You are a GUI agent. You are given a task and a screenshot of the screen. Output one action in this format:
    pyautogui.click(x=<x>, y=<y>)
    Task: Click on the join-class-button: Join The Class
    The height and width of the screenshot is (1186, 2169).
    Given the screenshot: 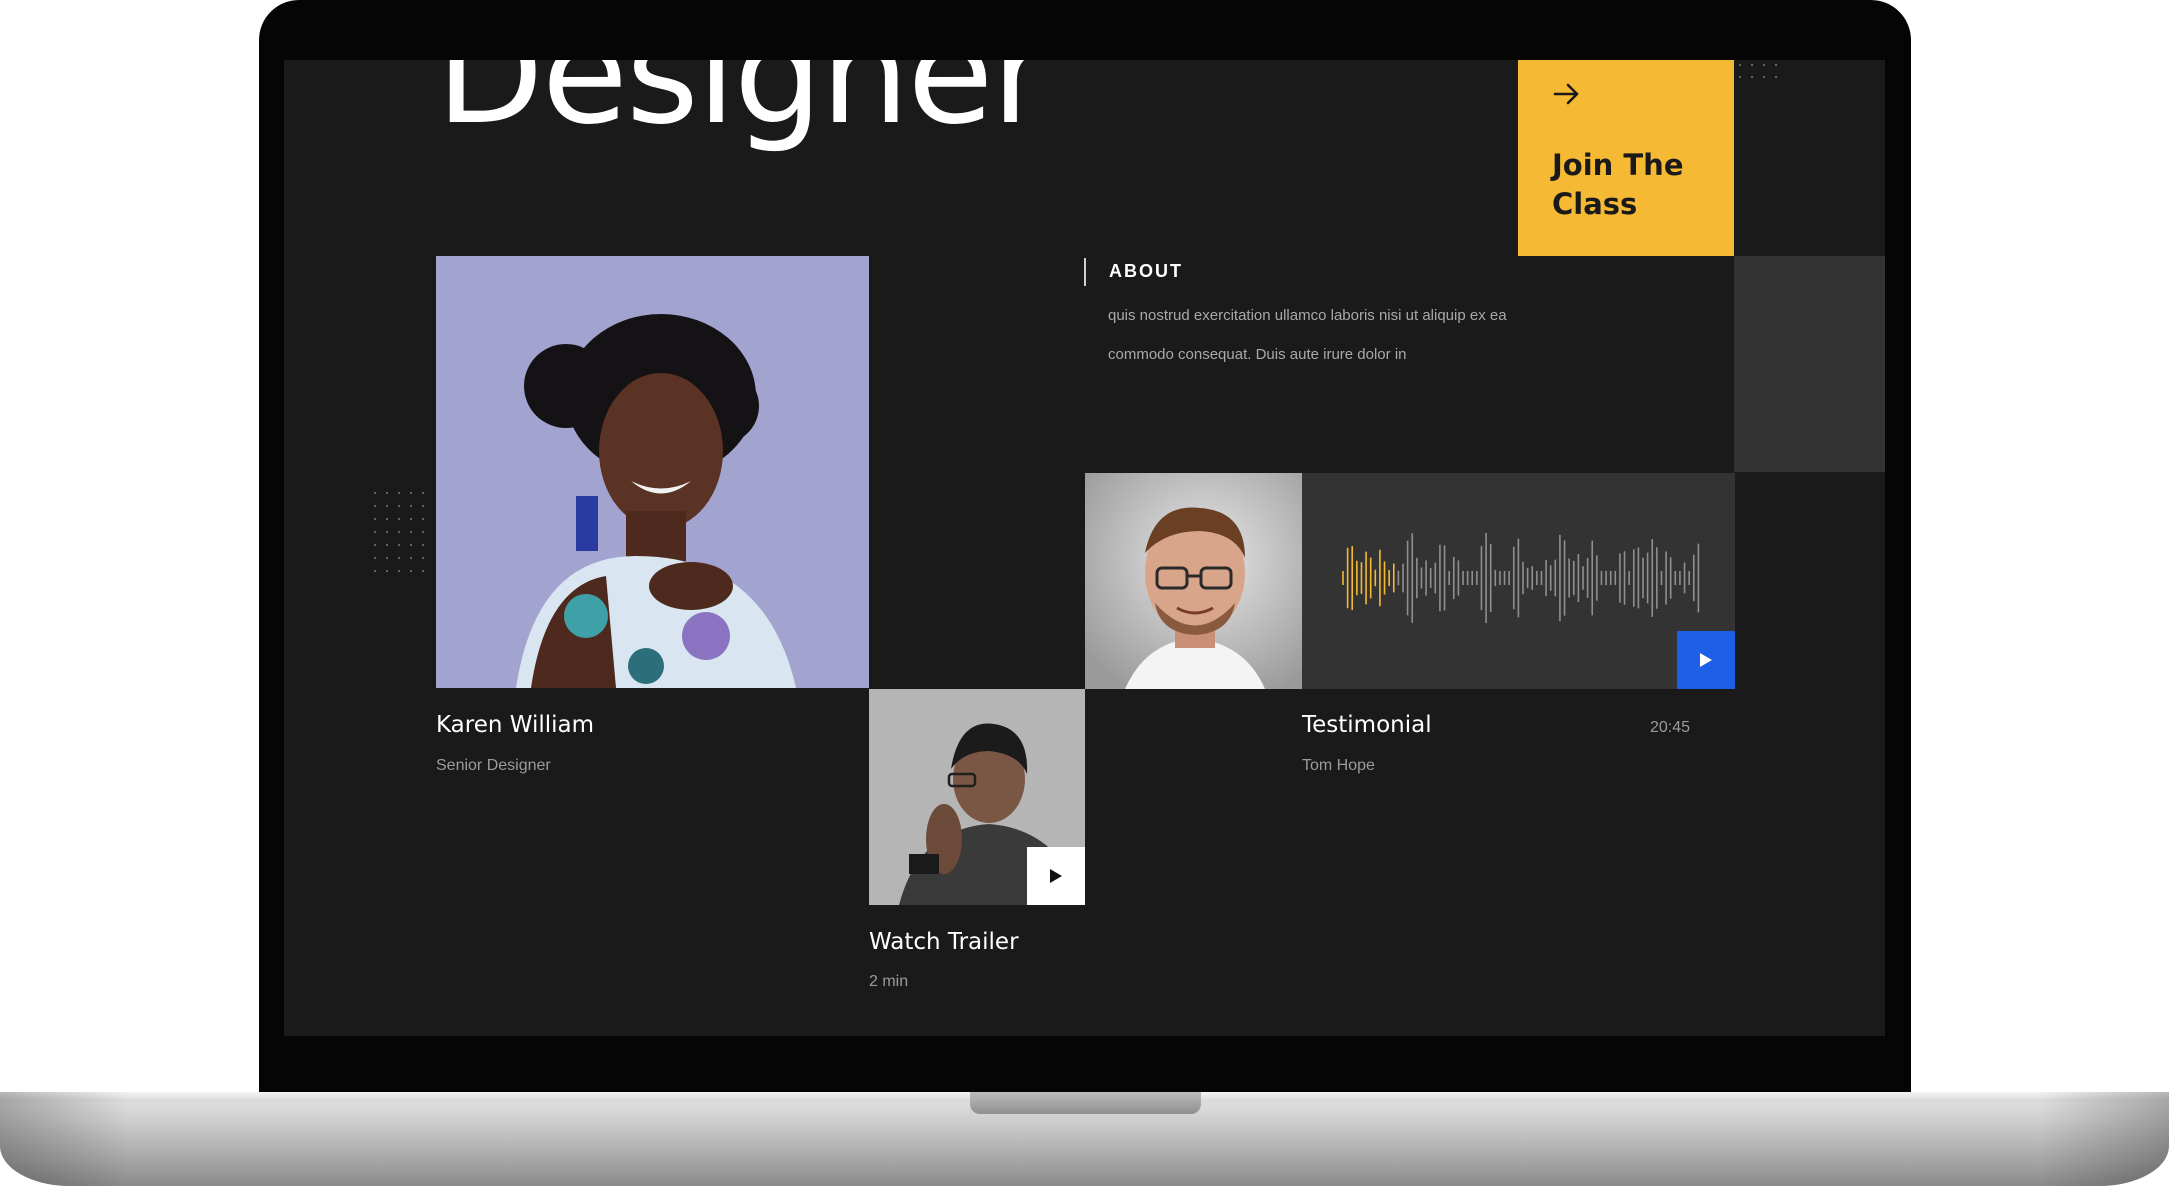 What is the action you would take?
    pyautogui.click(x=1626, y=158)
    